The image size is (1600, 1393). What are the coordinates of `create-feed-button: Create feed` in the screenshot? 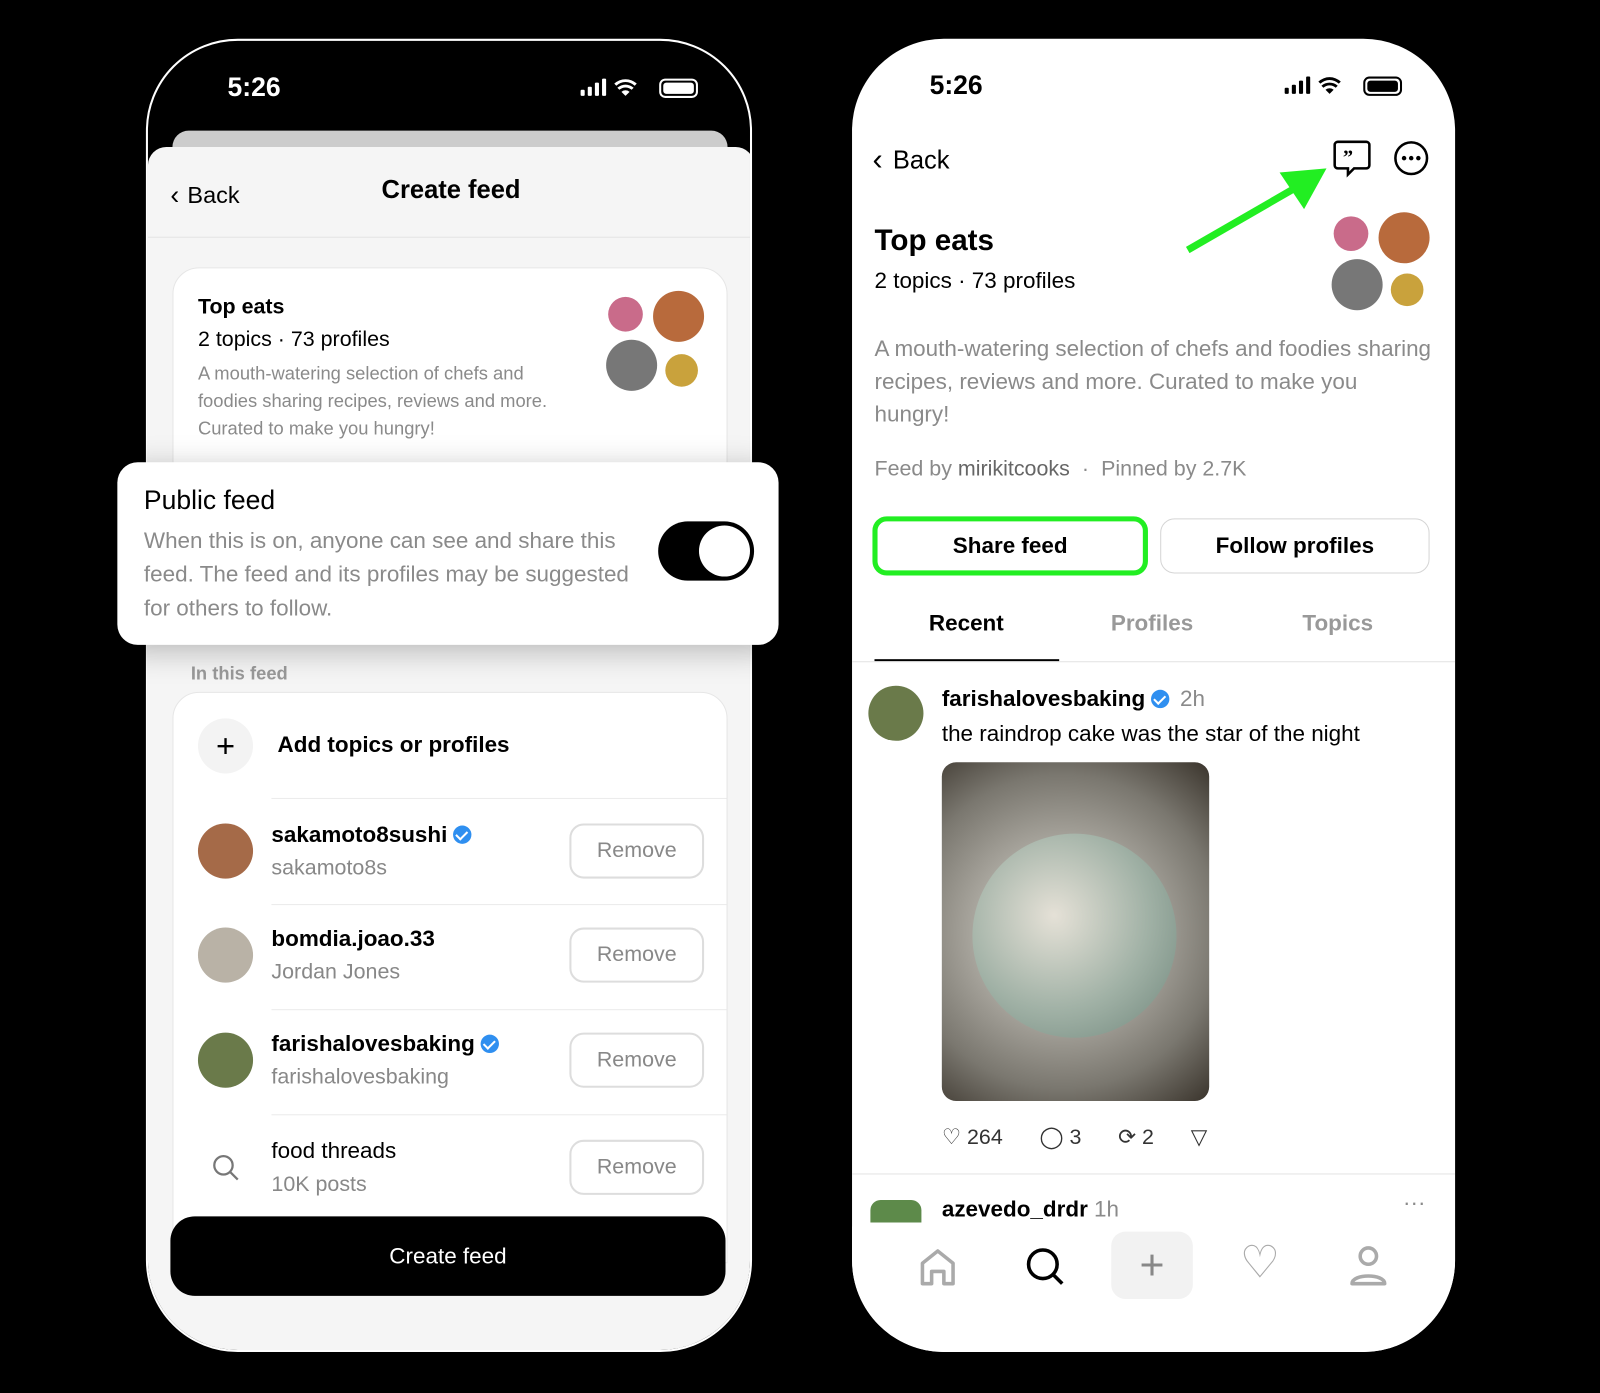 It's located at (448, 1256).